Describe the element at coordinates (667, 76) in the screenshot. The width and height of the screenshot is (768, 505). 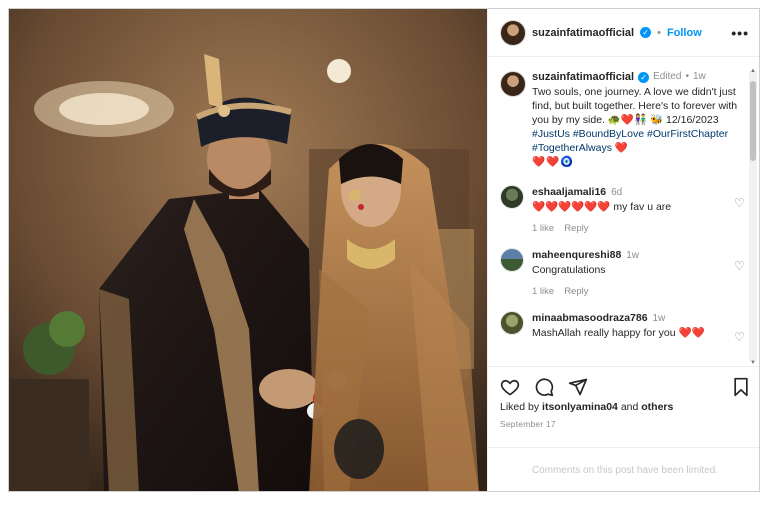
I see `caption-edited-label: Edited` at that location.